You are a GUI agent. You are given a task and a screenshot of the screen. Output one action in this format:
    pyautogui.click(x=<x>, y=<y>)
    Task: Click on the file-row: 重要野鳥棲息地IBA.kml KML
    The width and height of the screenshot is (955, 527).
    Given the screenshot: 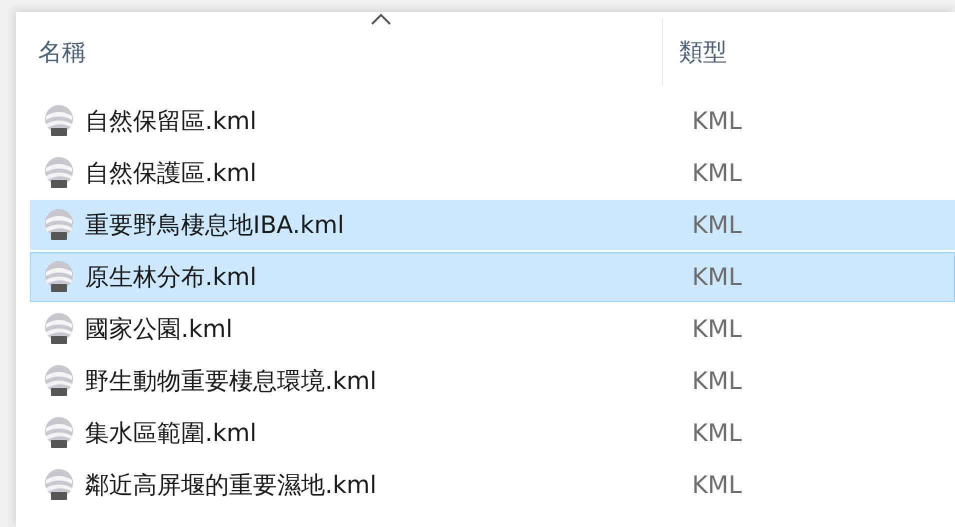 What is the action you would take?
    pyautogui.click(x=492, y=225)
    